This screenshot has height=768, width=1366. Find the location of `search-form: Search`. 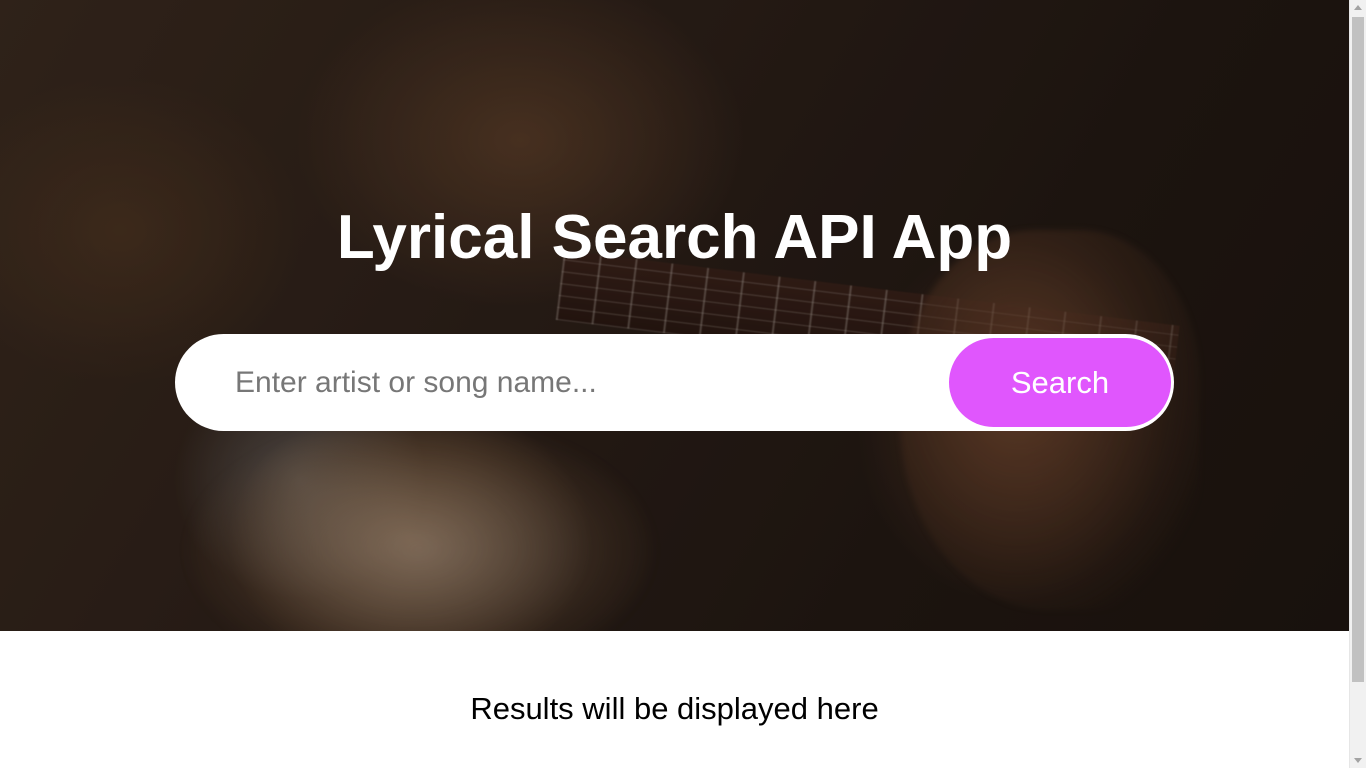

search-form: Search is located at coordinates (674, 382).